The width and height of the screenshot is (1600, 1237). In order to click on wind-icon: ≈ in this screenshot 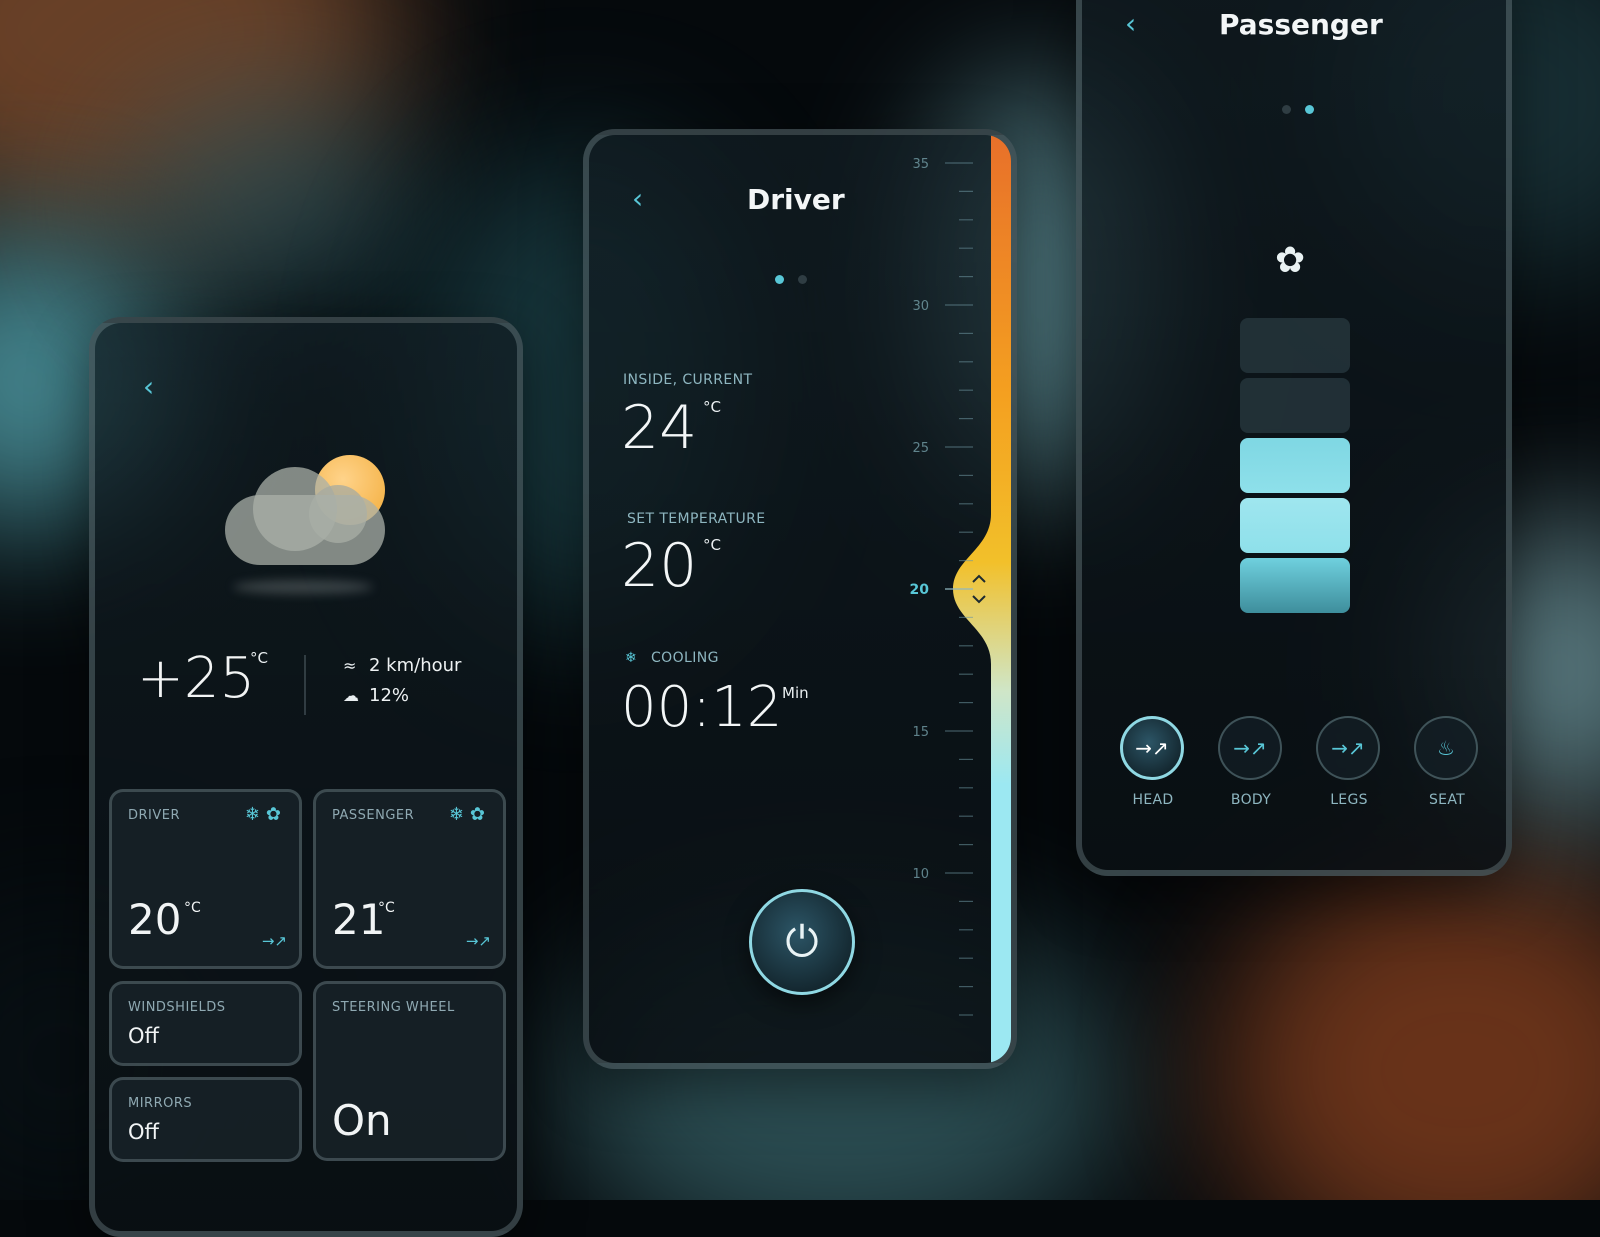, I will do `click(350, 665)`.